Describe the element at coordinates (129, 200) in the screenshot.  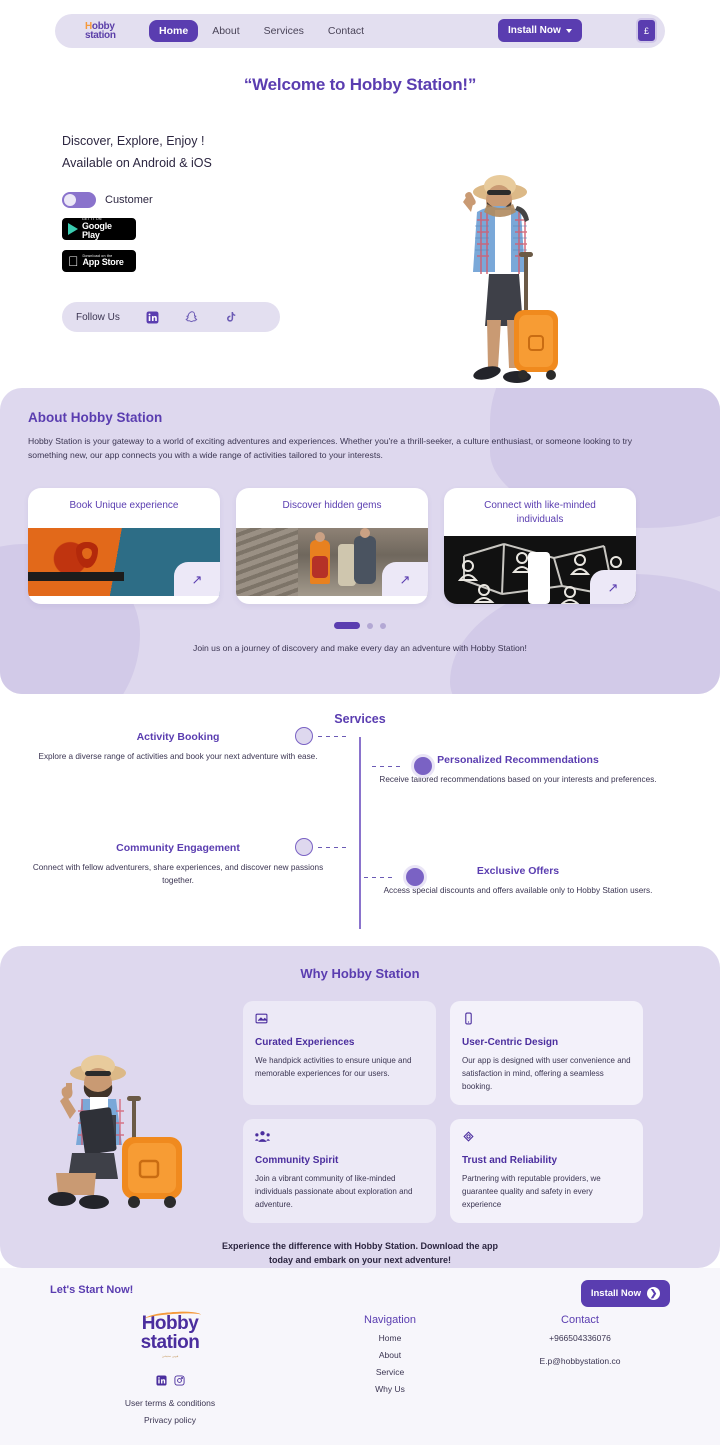
I see `customer-toggle-label: Customer` at that location.